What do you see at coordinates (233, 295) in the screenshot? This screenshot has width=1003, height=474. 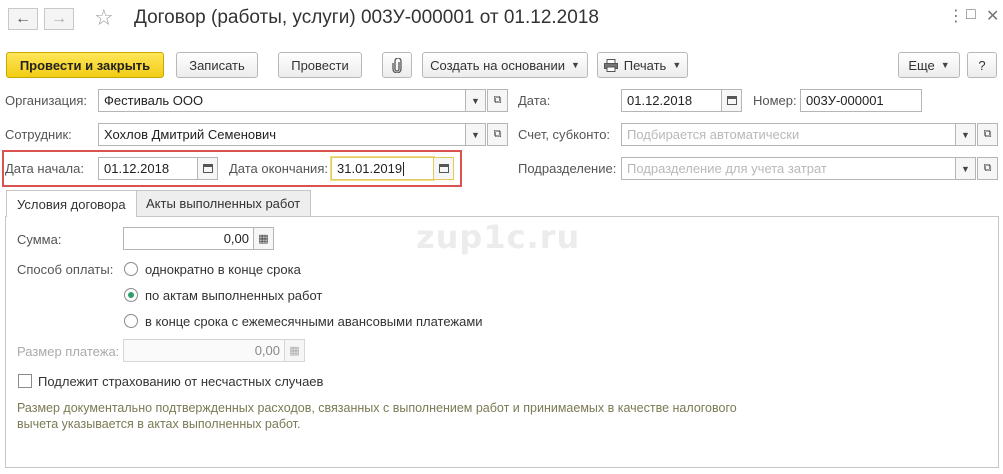 I see `payment-option-acts-label: по актам выполненных работ` at bounding box center [233, 295].